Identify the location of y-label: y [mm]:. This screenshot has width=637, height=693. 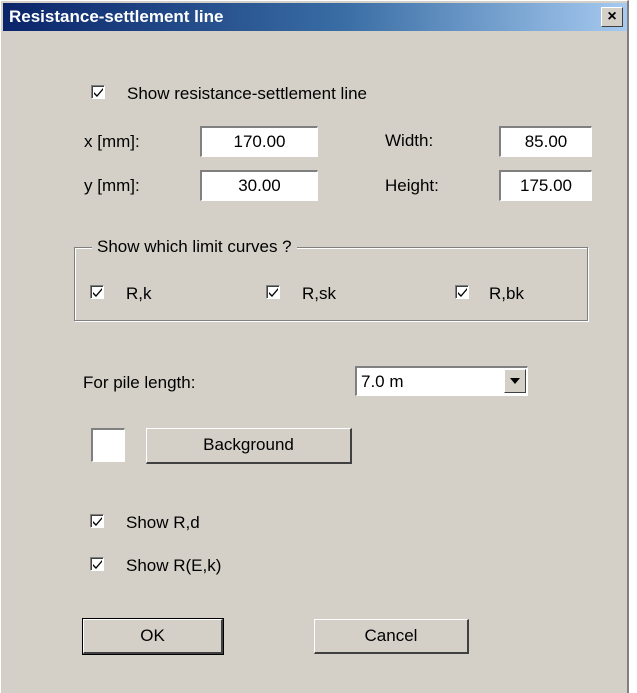
(112, 185).